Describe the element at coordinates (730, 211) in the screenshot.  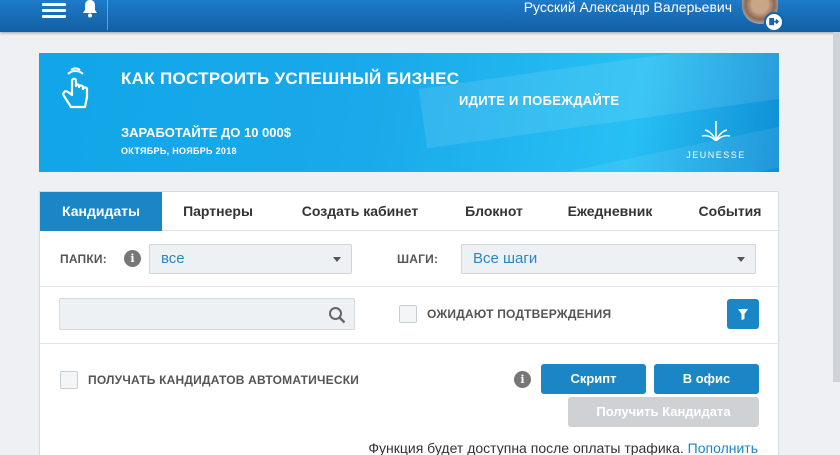
I see `tab-events: События` at that location.